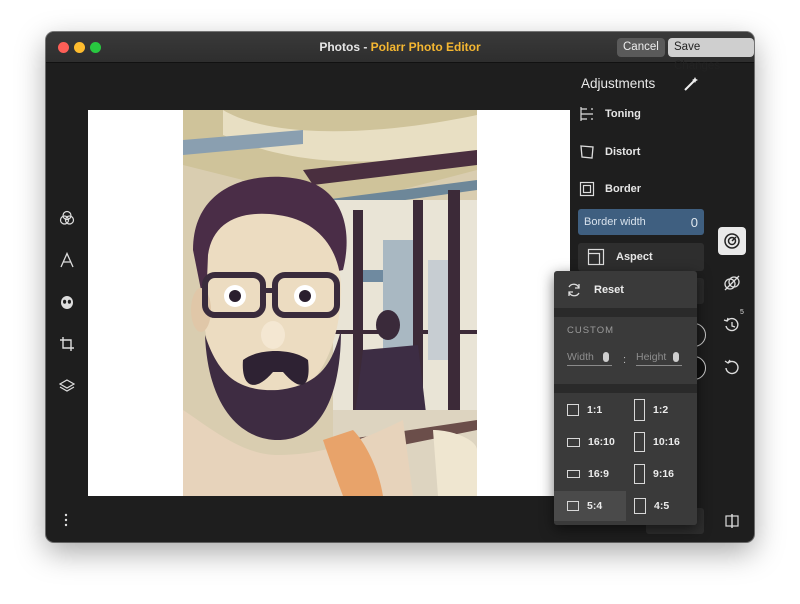 This screenshot has width=800, height=604. Describe the element at coordinates (694, 222) in the screenshot. I see `border-width-value: 0` at that location.